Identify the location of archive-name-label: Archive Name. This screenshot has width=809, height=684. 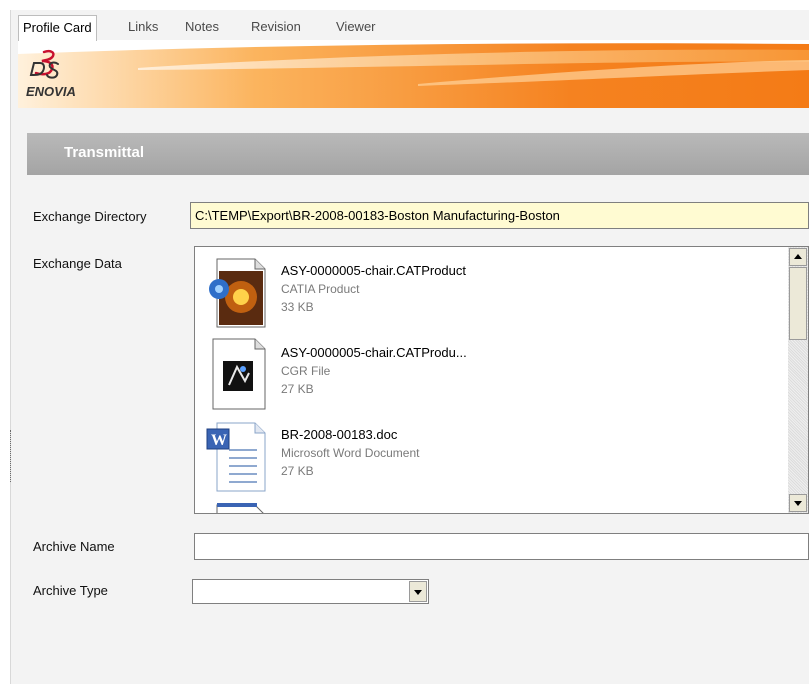
(74, 546).